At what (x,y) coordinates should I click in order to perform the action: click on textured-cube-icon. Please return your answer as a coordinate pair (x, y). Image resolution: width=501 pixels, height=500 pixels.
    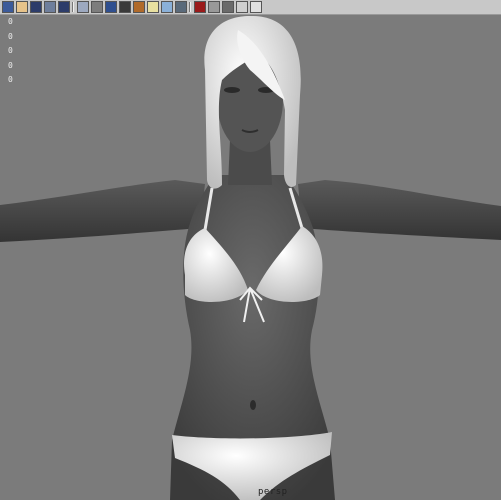
    Looking at the image, I should click on (125, 7).